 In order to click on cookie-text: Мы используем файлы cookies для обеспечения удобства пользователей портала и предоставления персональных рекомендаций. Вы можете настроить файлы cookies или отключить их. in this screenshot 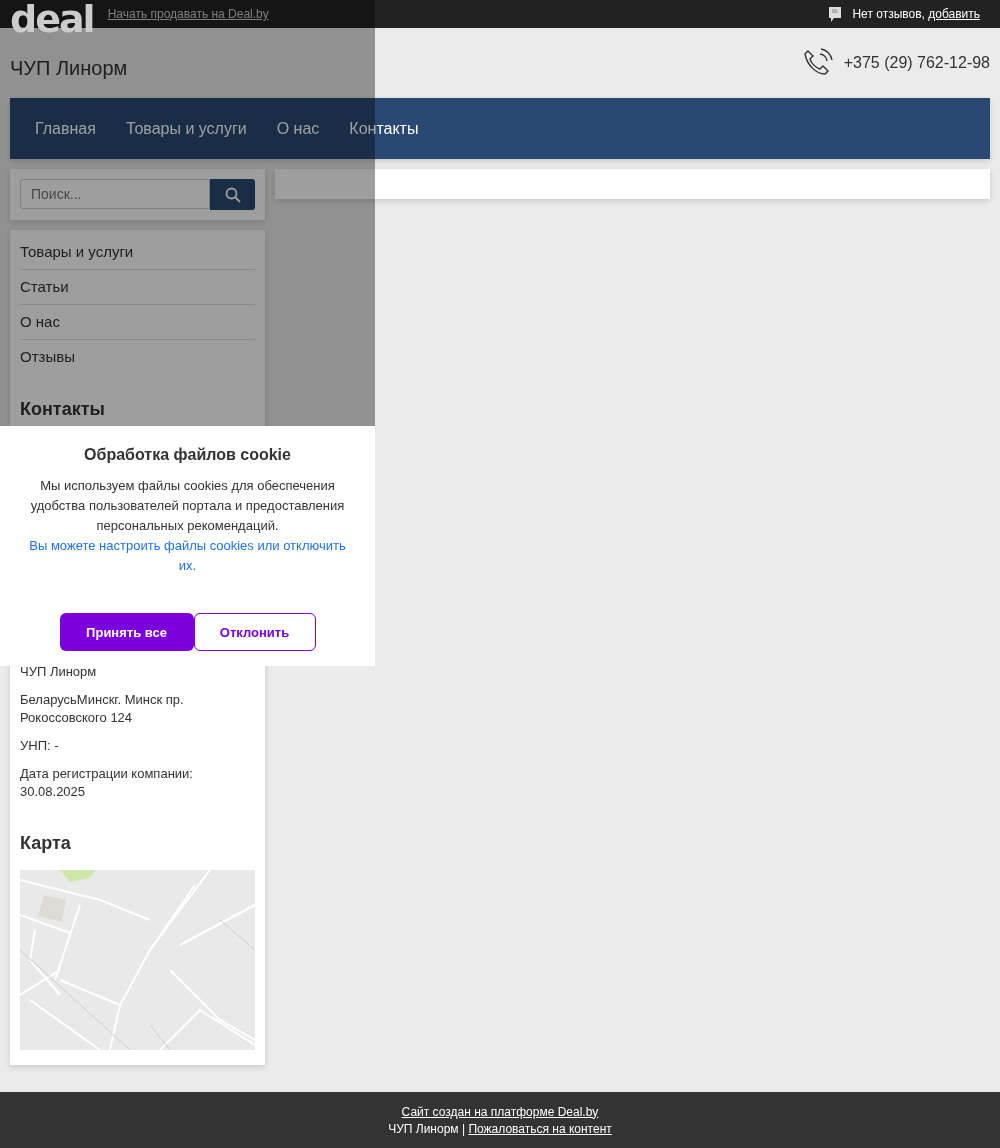, I will do `click(187, 526)`.